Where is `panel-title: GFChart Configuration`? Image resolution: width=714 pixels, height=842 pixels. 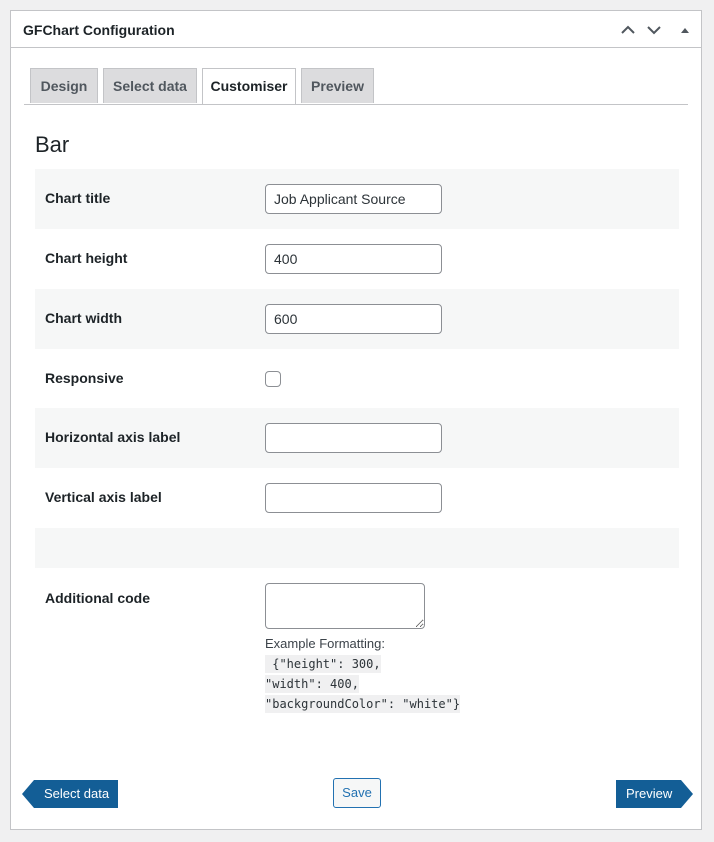 panel-title: GFChart Configuration is located at coordinates (99, 30).